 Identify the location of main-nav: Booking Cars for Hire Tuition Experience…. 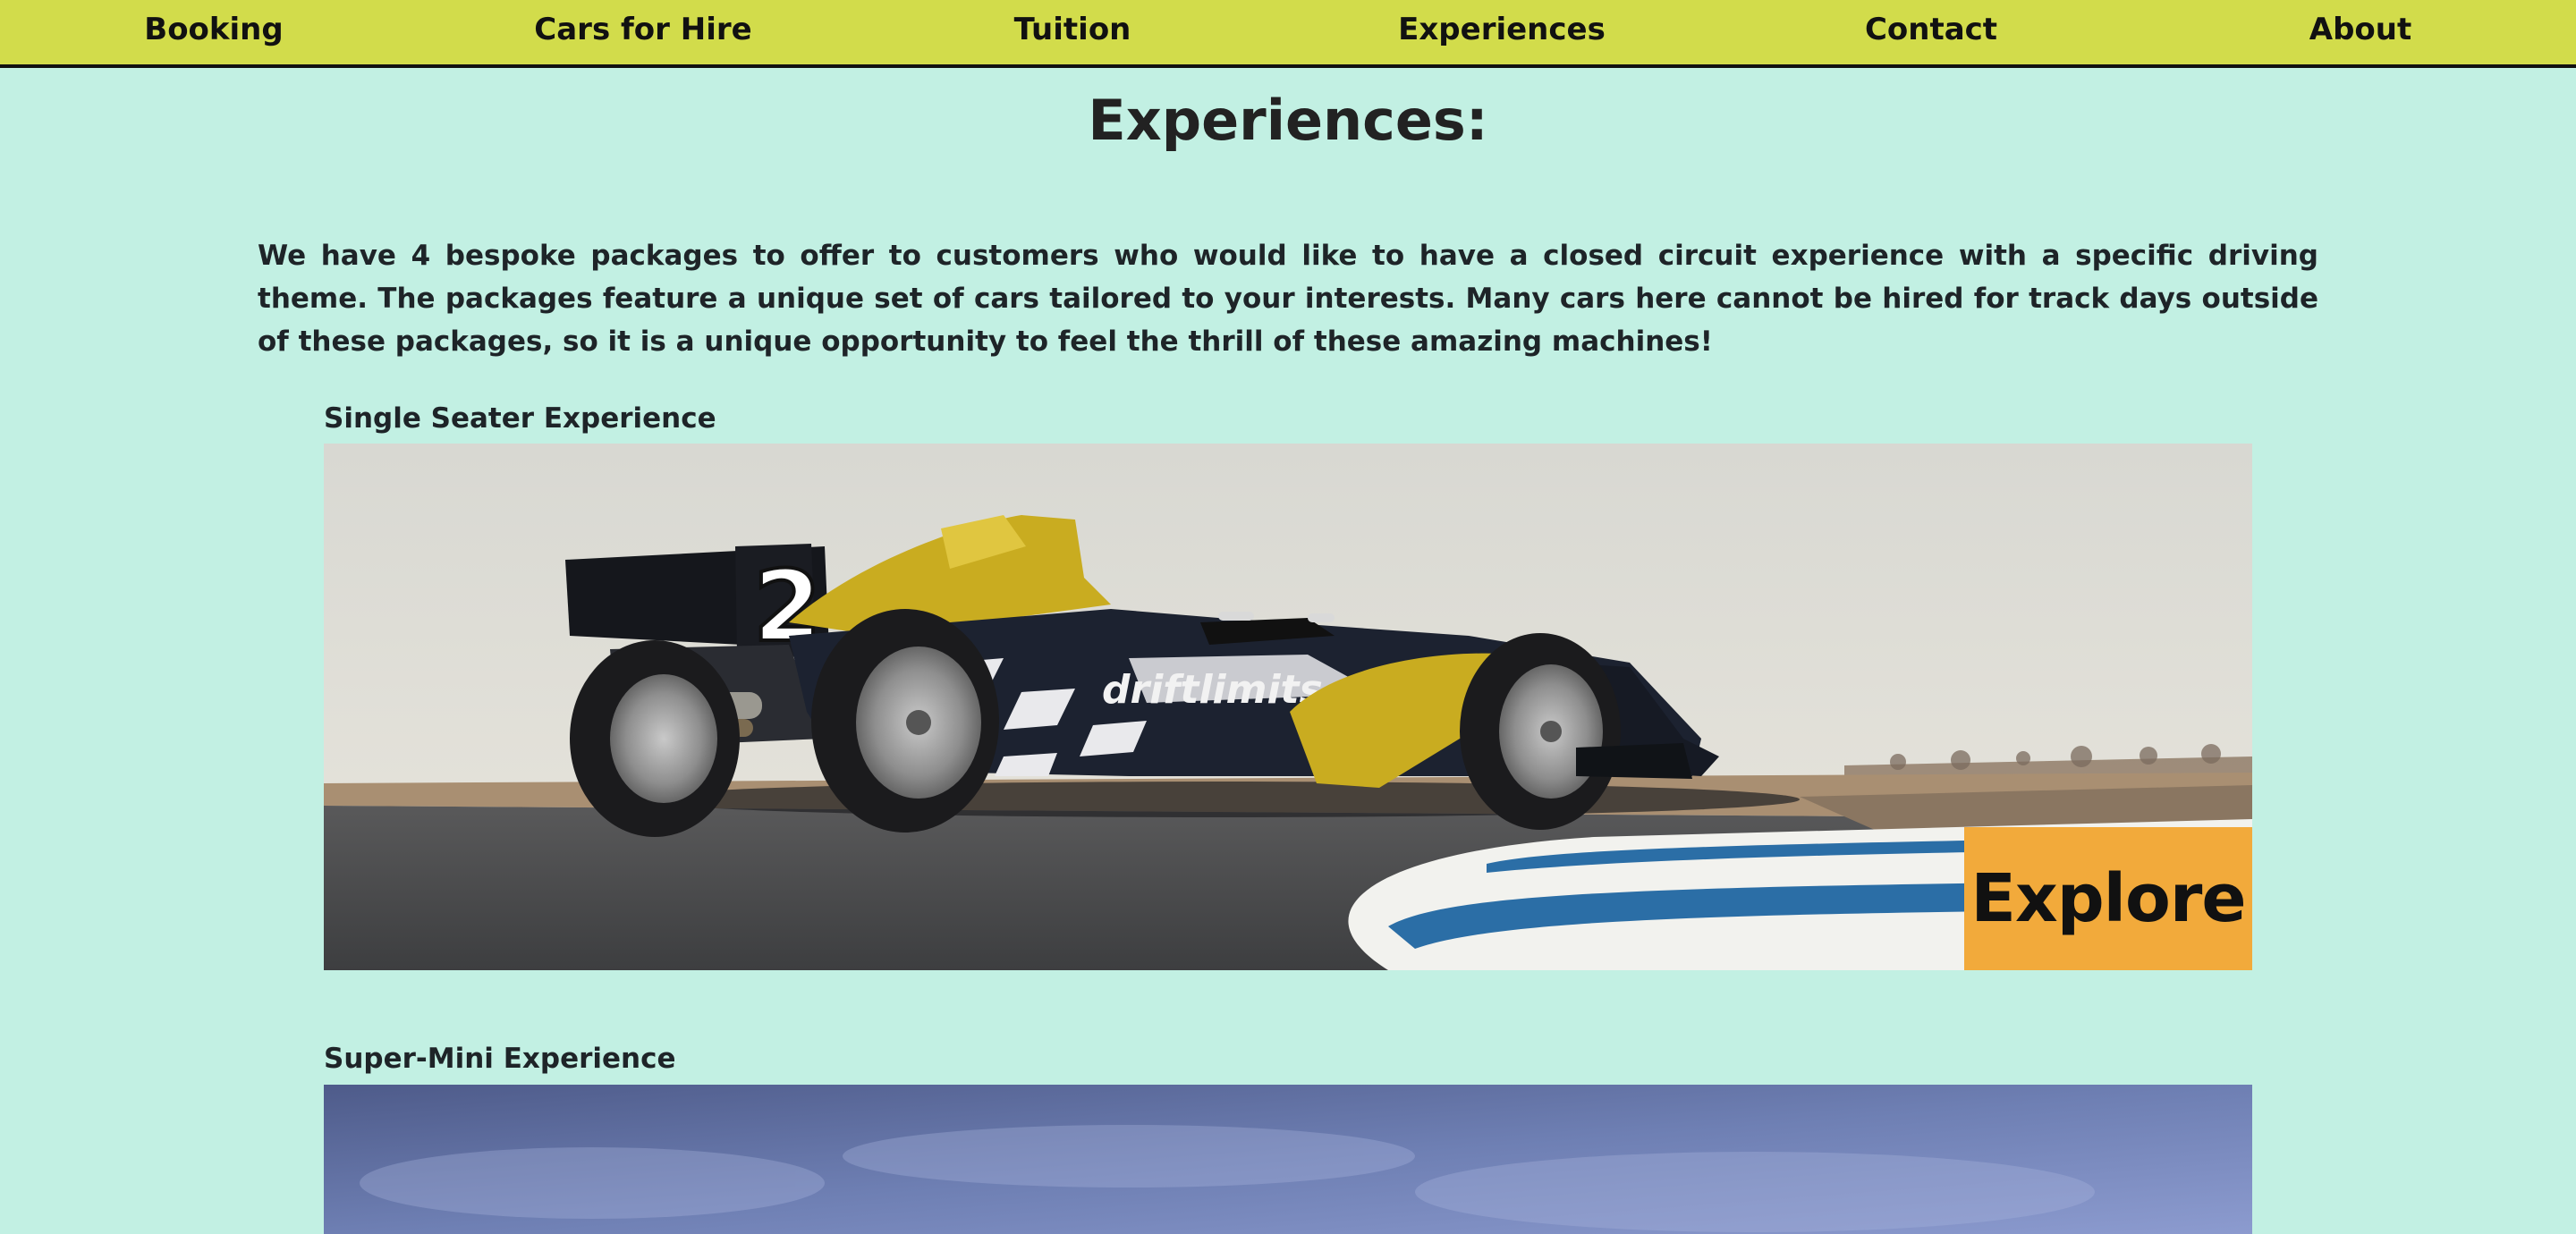
(1288, 34).